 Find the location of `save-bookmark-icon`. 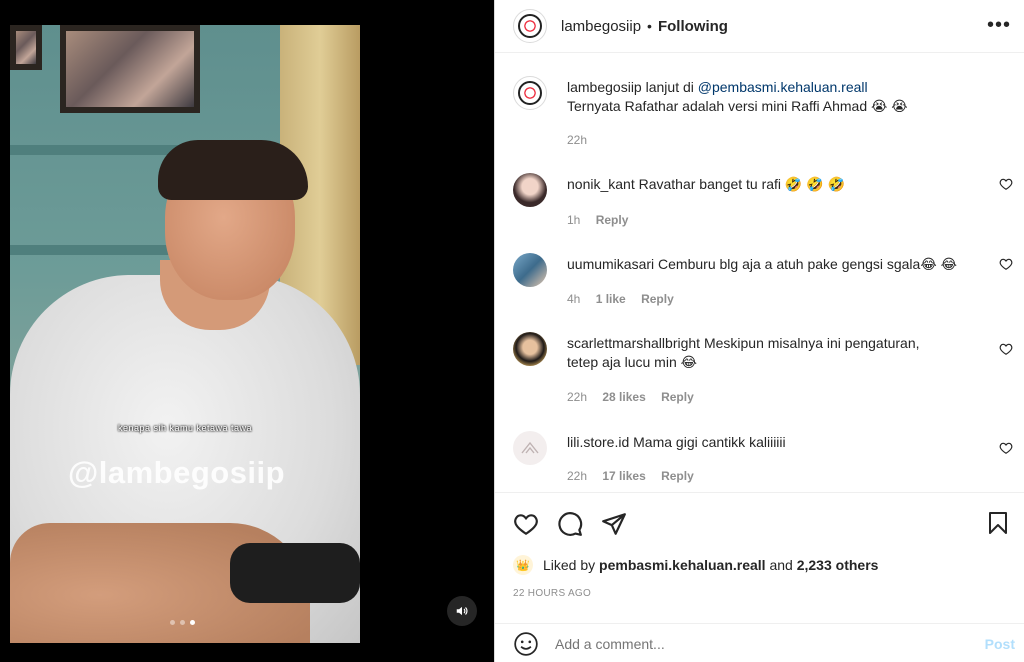

save-bookmark-icon is located at coordinates (998, 523).